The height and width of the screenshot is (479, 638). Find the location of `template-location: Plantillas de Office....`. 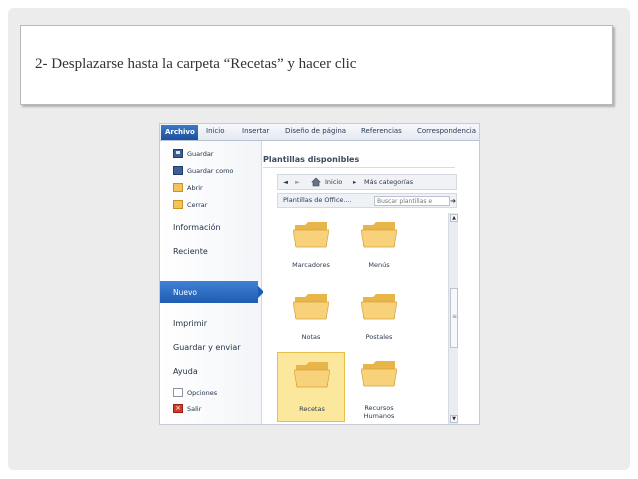

template-location: Plantillas de Office.... is located at coordinates (317, 200).